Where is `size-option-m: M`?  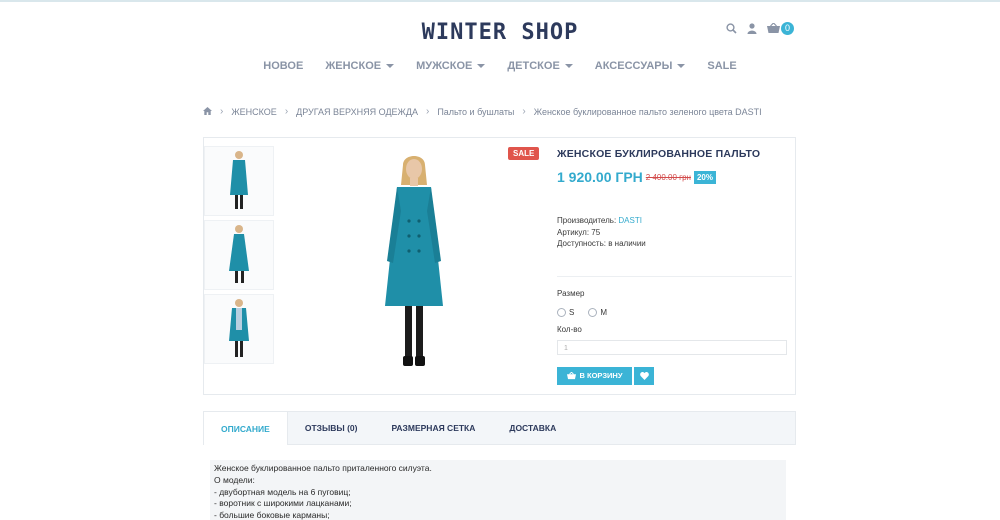
size-option-m: M is located at coordinates (597, 312).